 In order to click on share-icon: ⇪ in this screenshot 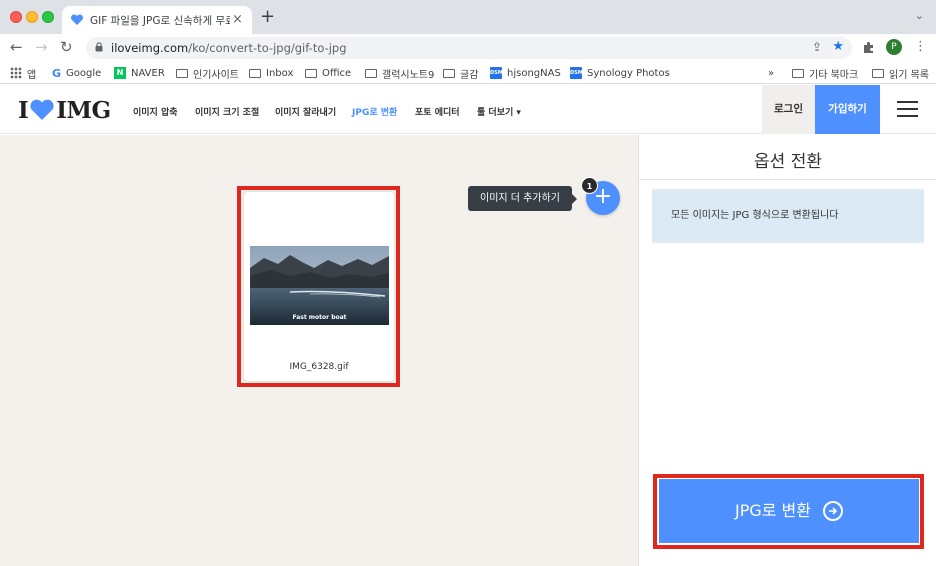, I will do `click(817, 47)`.